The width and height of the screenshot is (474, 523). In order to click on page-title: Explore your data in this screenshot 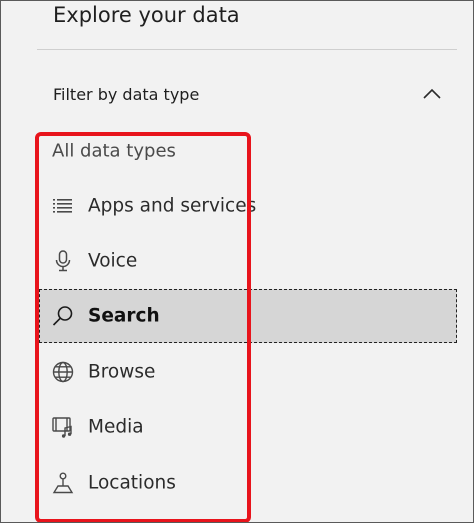, I will do `click(146, 15)`.